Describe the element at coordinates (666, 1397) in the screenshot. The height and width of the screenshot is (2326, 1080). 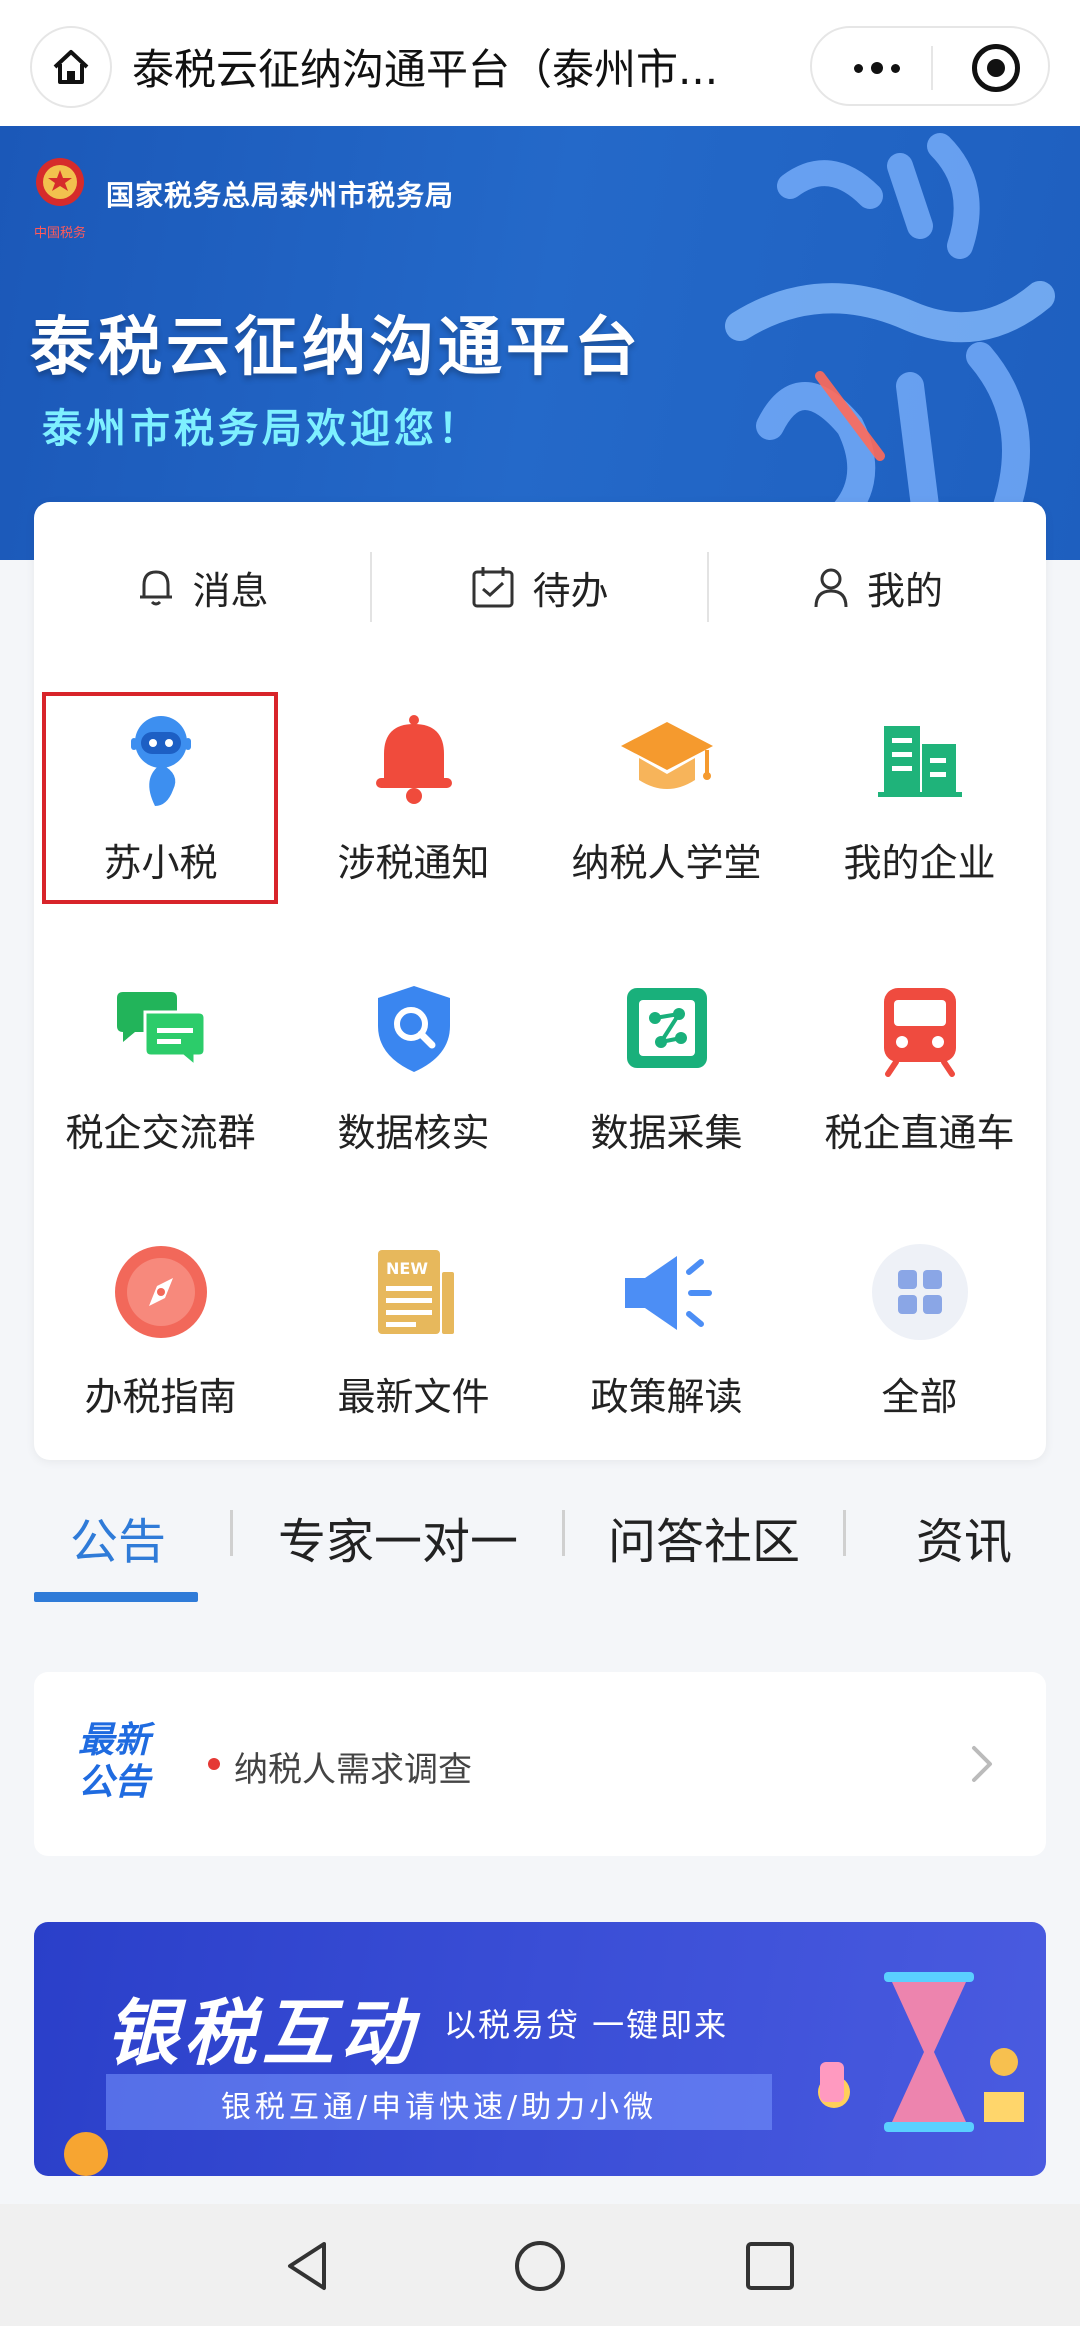
I see `grid-label: 政策解读` at that location.